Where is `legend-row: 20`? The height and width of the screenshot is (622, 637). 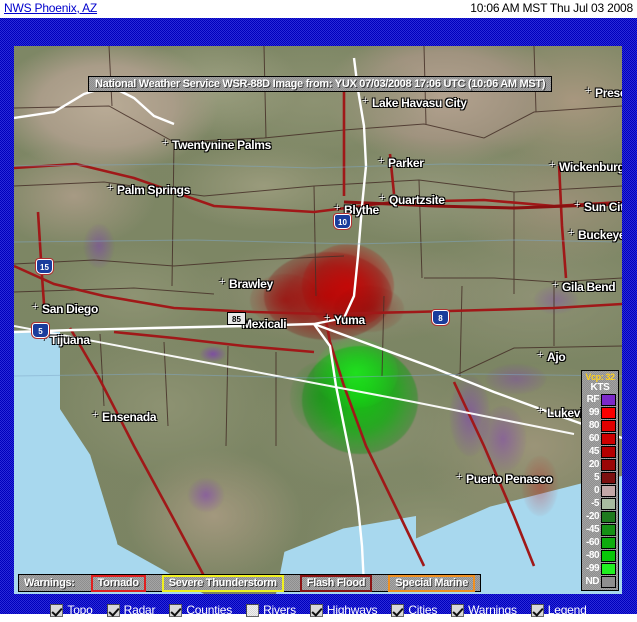
legend-row: 20 is located at coordinates (600, 464).